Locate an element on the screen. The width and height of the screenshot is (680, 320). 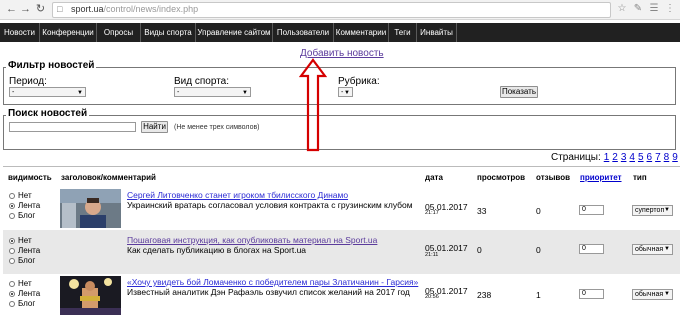
reviews-count: 1 is located at coordinates (538, 295).